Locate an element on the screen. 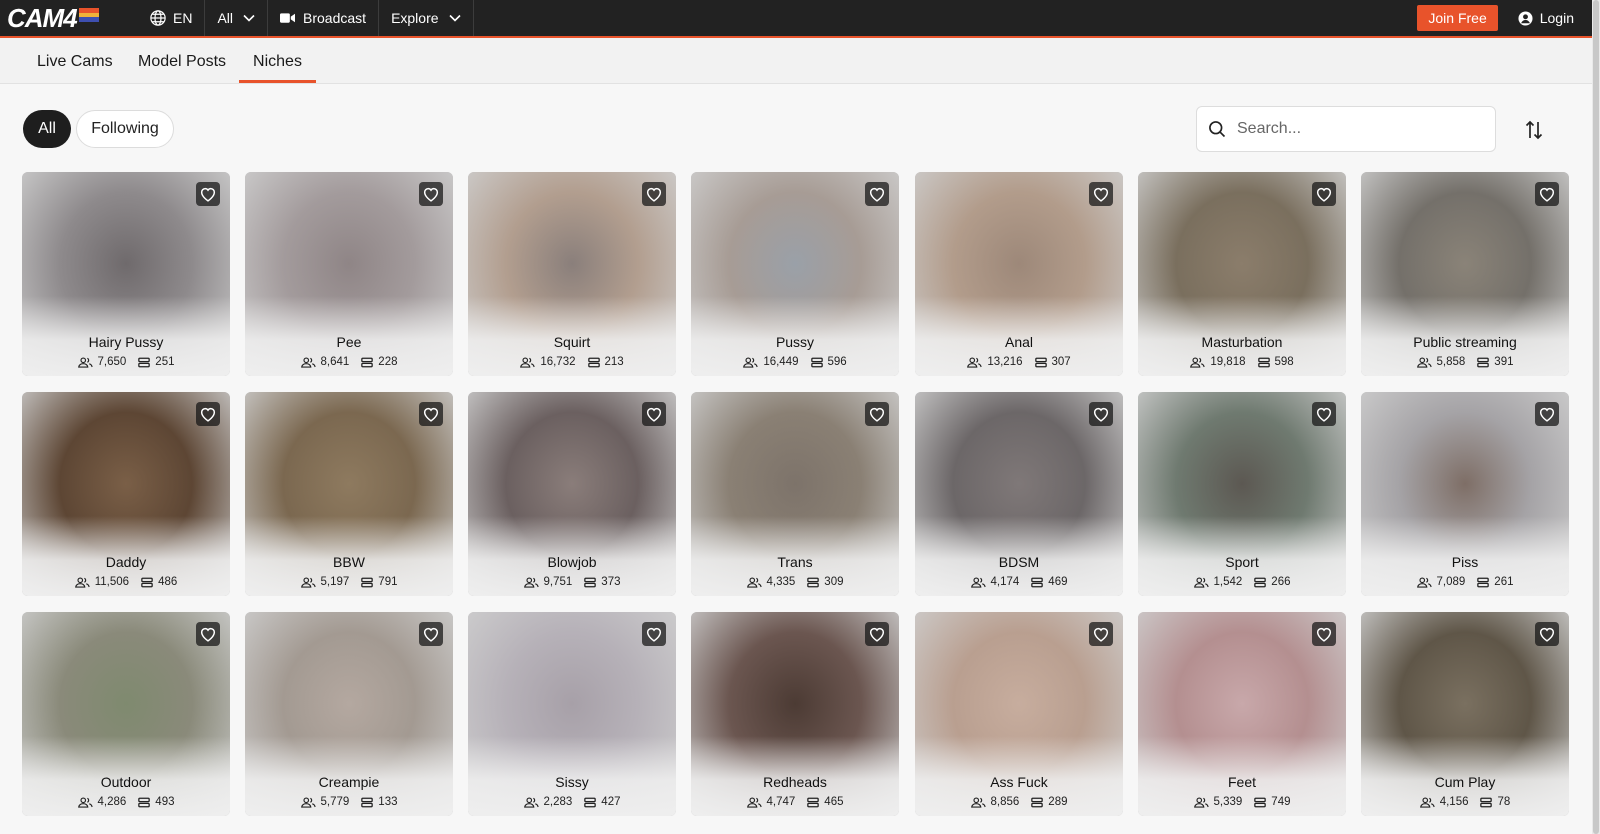 Image resolution: width=1600 pixels, height=834 pixels. viewer-count: 7,089 is located at coordinates (1440, 582).